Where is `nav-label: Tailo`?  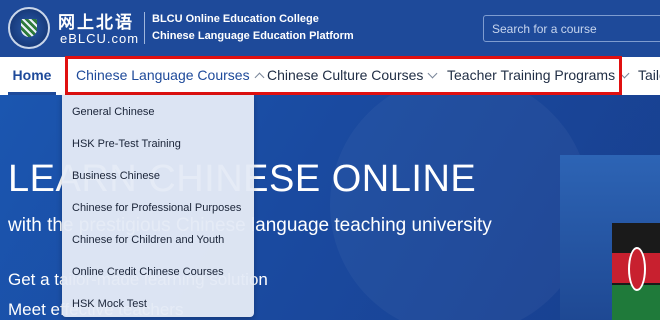 nav-label: Tailo is located at coordinates (649, 75).